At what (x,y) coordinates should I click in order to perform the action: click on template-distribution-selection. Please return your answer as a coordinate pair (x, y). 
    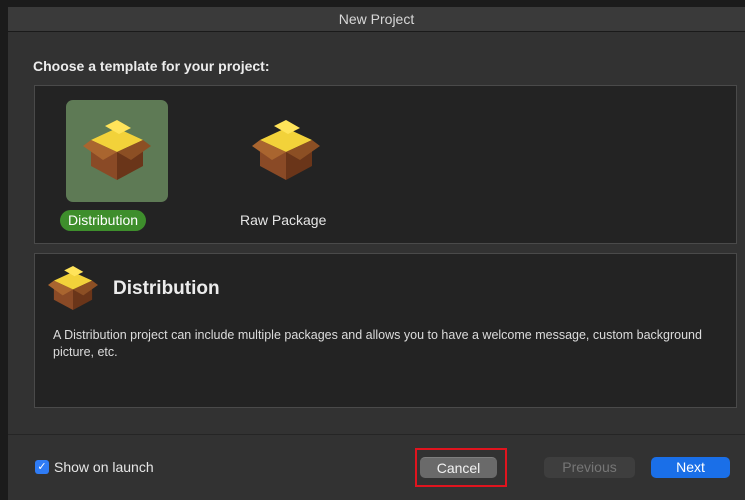
    Looking at the image, I should click on (117, 151).